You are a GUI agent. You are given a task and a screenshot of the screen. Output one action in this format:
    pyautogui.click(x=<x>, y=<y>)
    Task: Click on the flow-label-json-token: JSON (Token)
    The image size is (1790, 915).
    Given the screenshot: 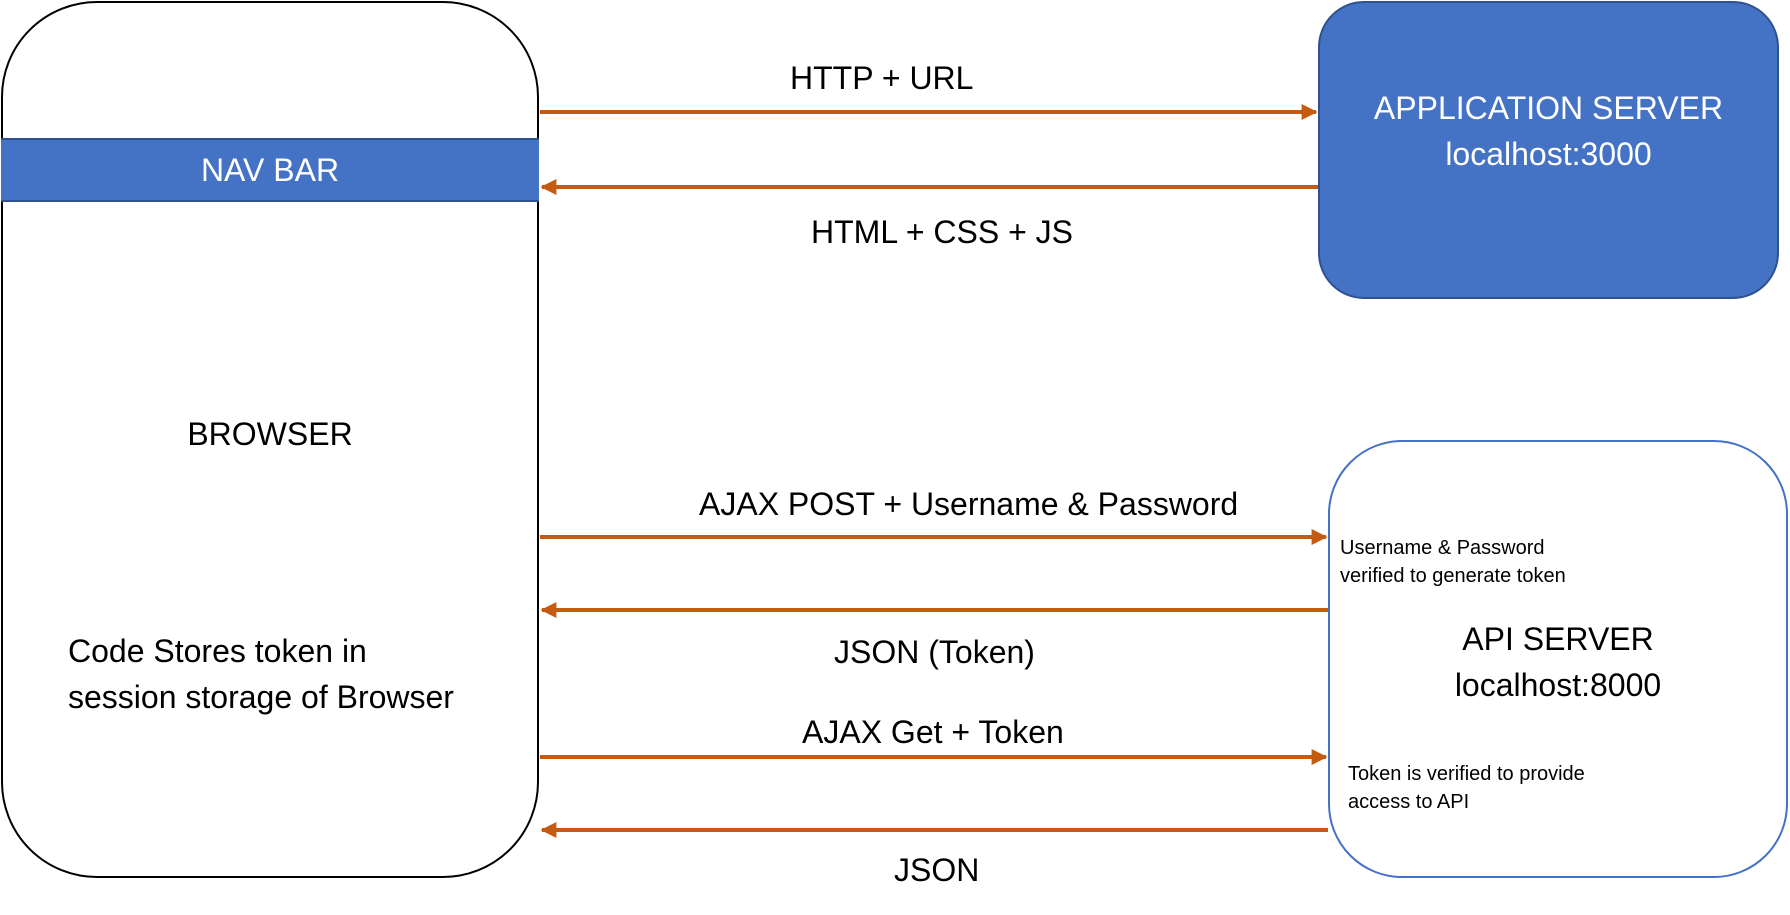 What is the action you would take?
    pyautogui.click(x=934, y=652)
    